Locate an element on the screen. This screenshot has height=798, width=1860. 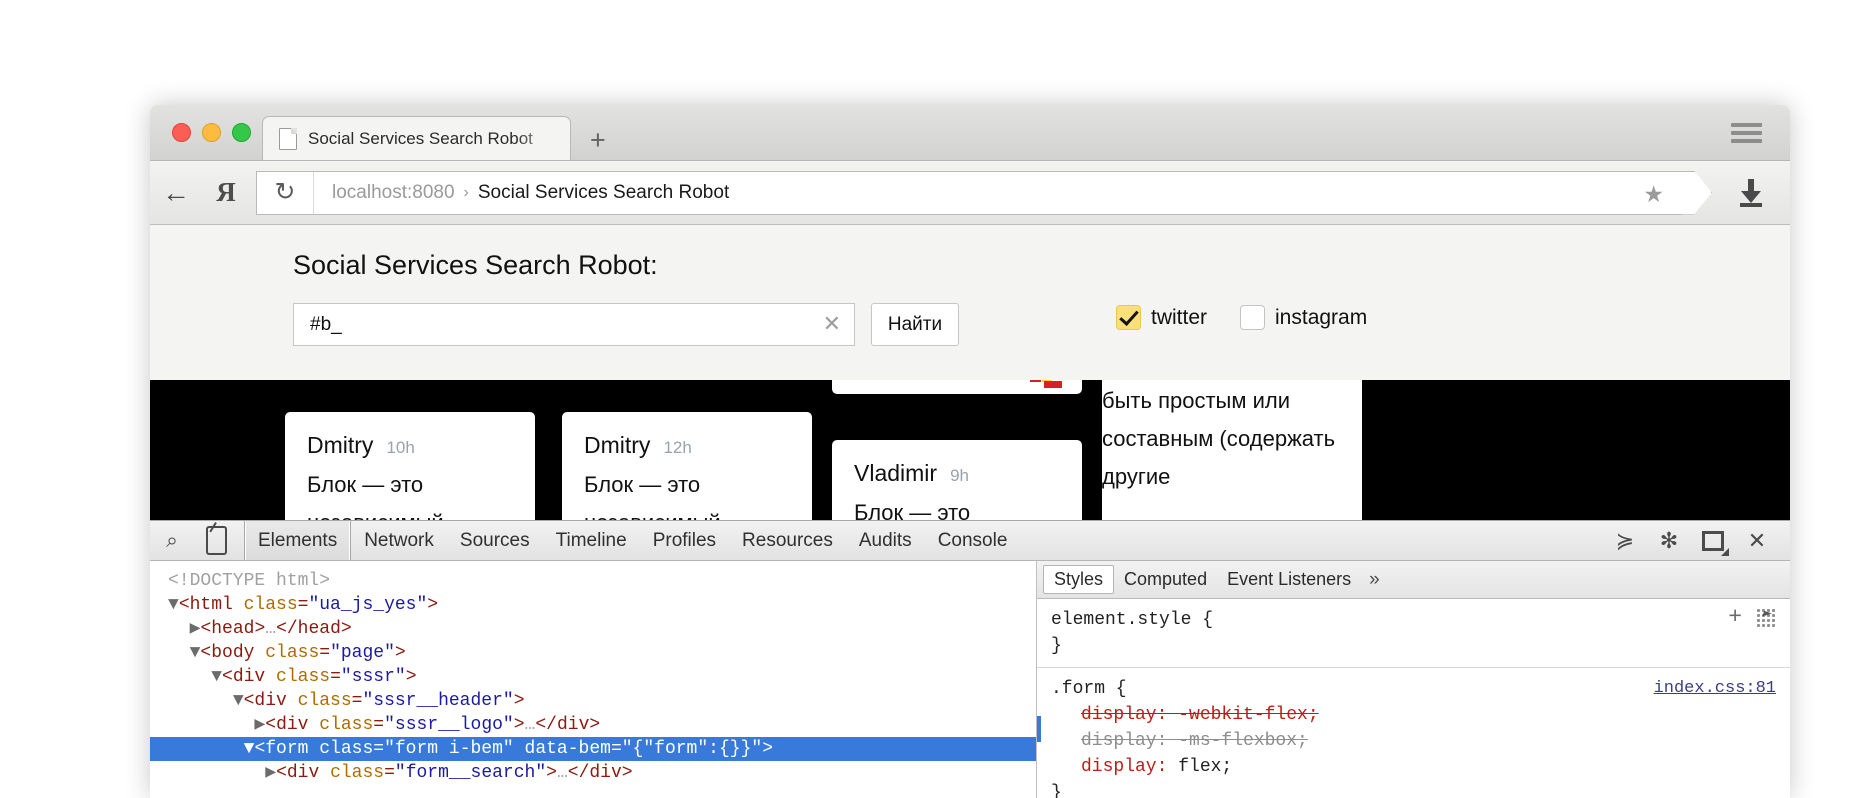
close-window-button is located at coordinates (181, 132).